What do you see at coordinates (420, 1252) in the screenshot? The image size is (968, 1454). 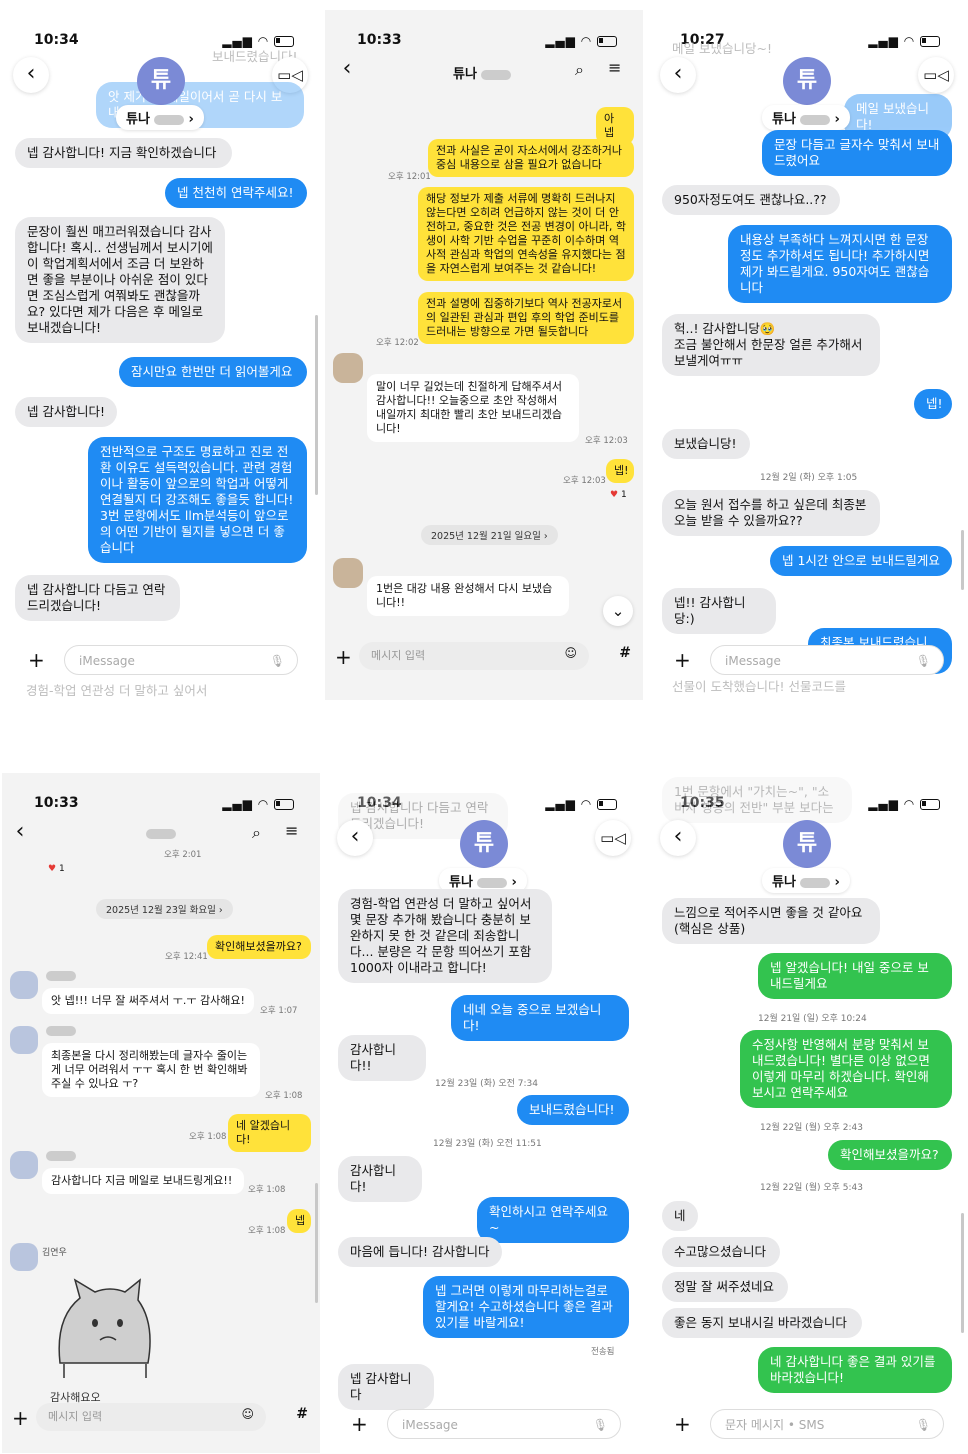 I see `message-bubble-received: 마음에 듭니다! 감사합니다` at bounding box center [420, 1252].